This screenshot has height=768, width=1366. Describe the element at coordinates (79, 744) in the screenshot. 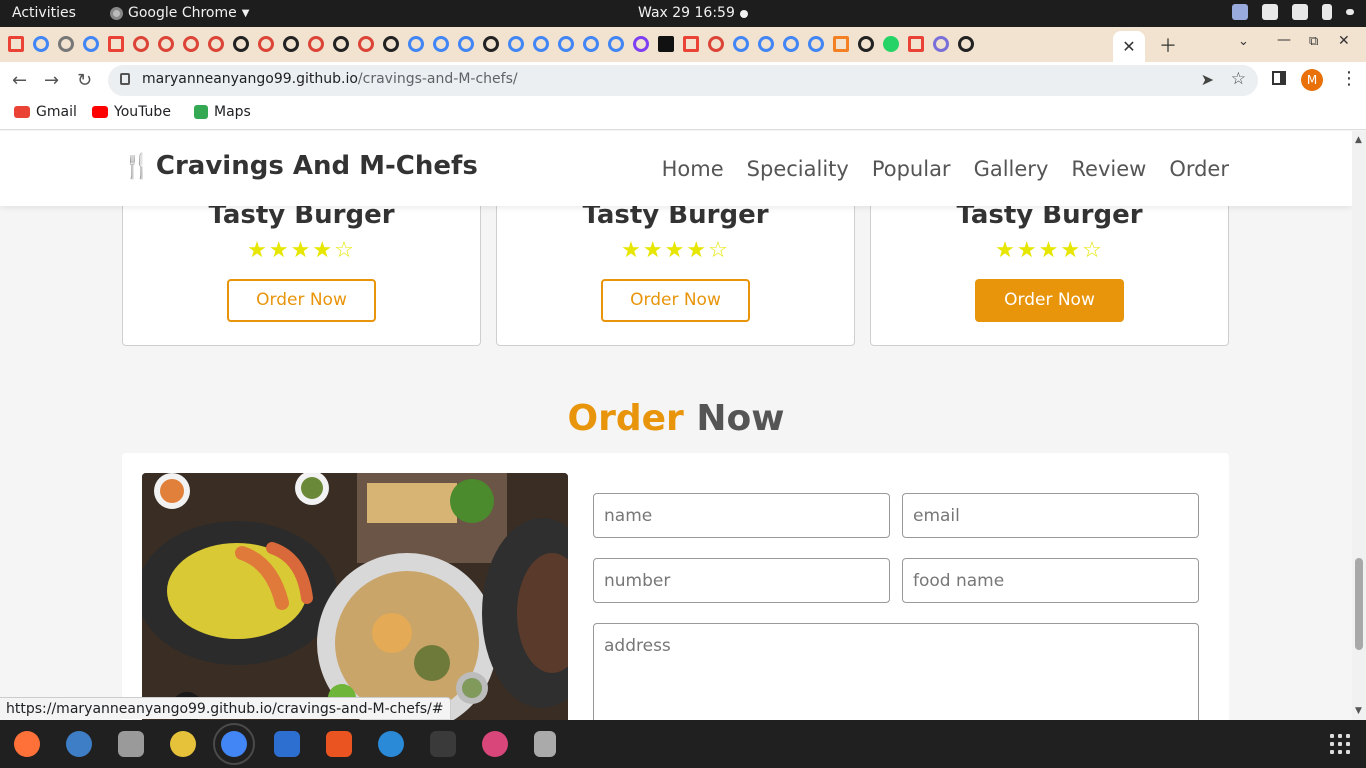

I see `thunderbird-icon` at that location.